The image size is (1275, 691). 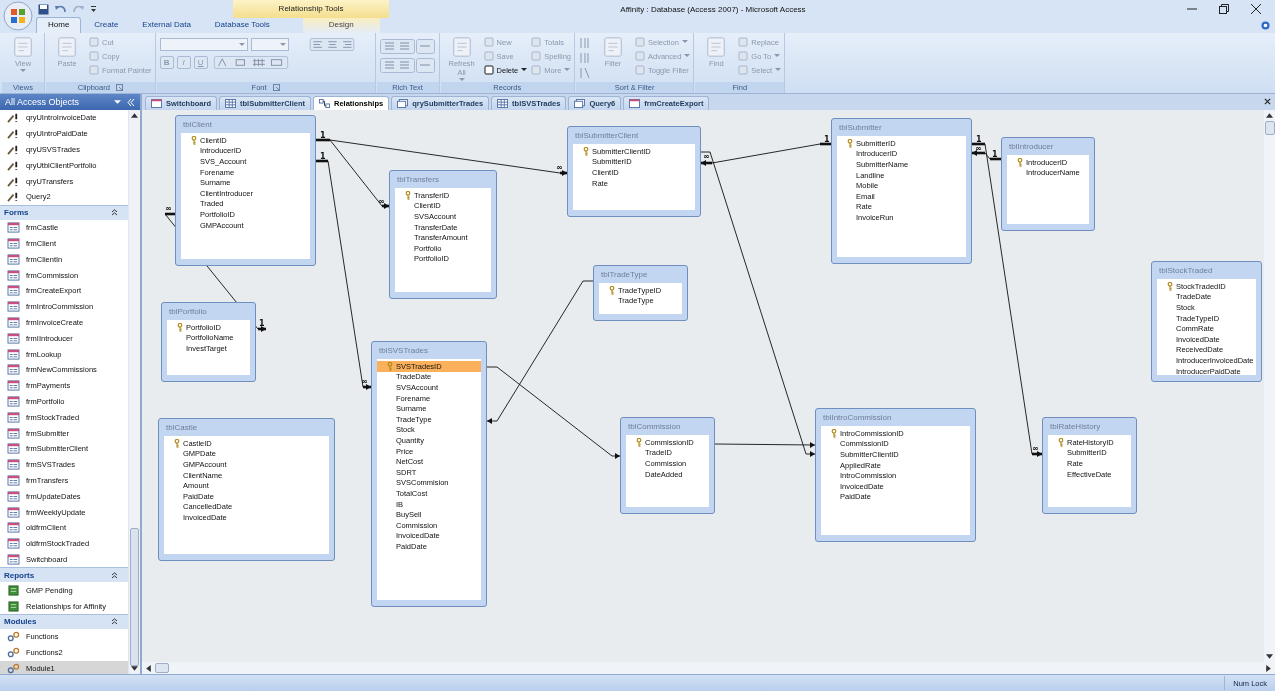 What do you see at coordinates (21, 622) in the screenshot?
I see `group-title: Modules` at bounding box center [21, 622].